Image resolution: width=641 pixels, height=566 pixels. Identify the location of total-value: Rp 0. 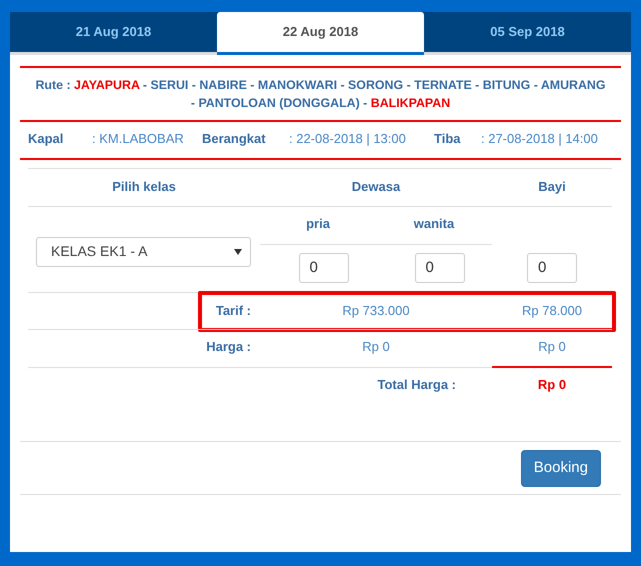
(552, 385).